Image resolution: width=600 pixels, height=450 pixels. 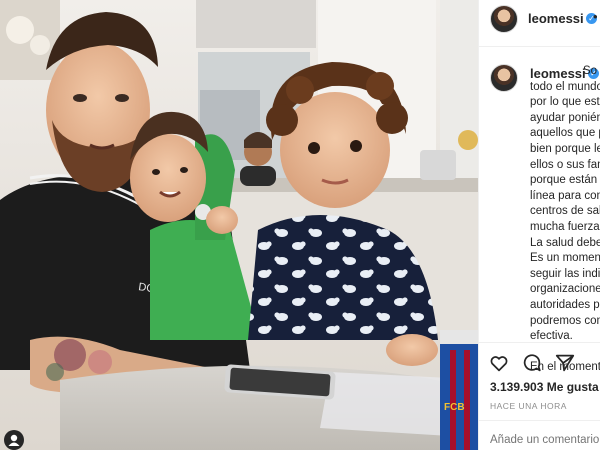 What do you see at coordinates (565, 363) in the screenshot?
I see `share-icon` at bounding box center [565, 363].